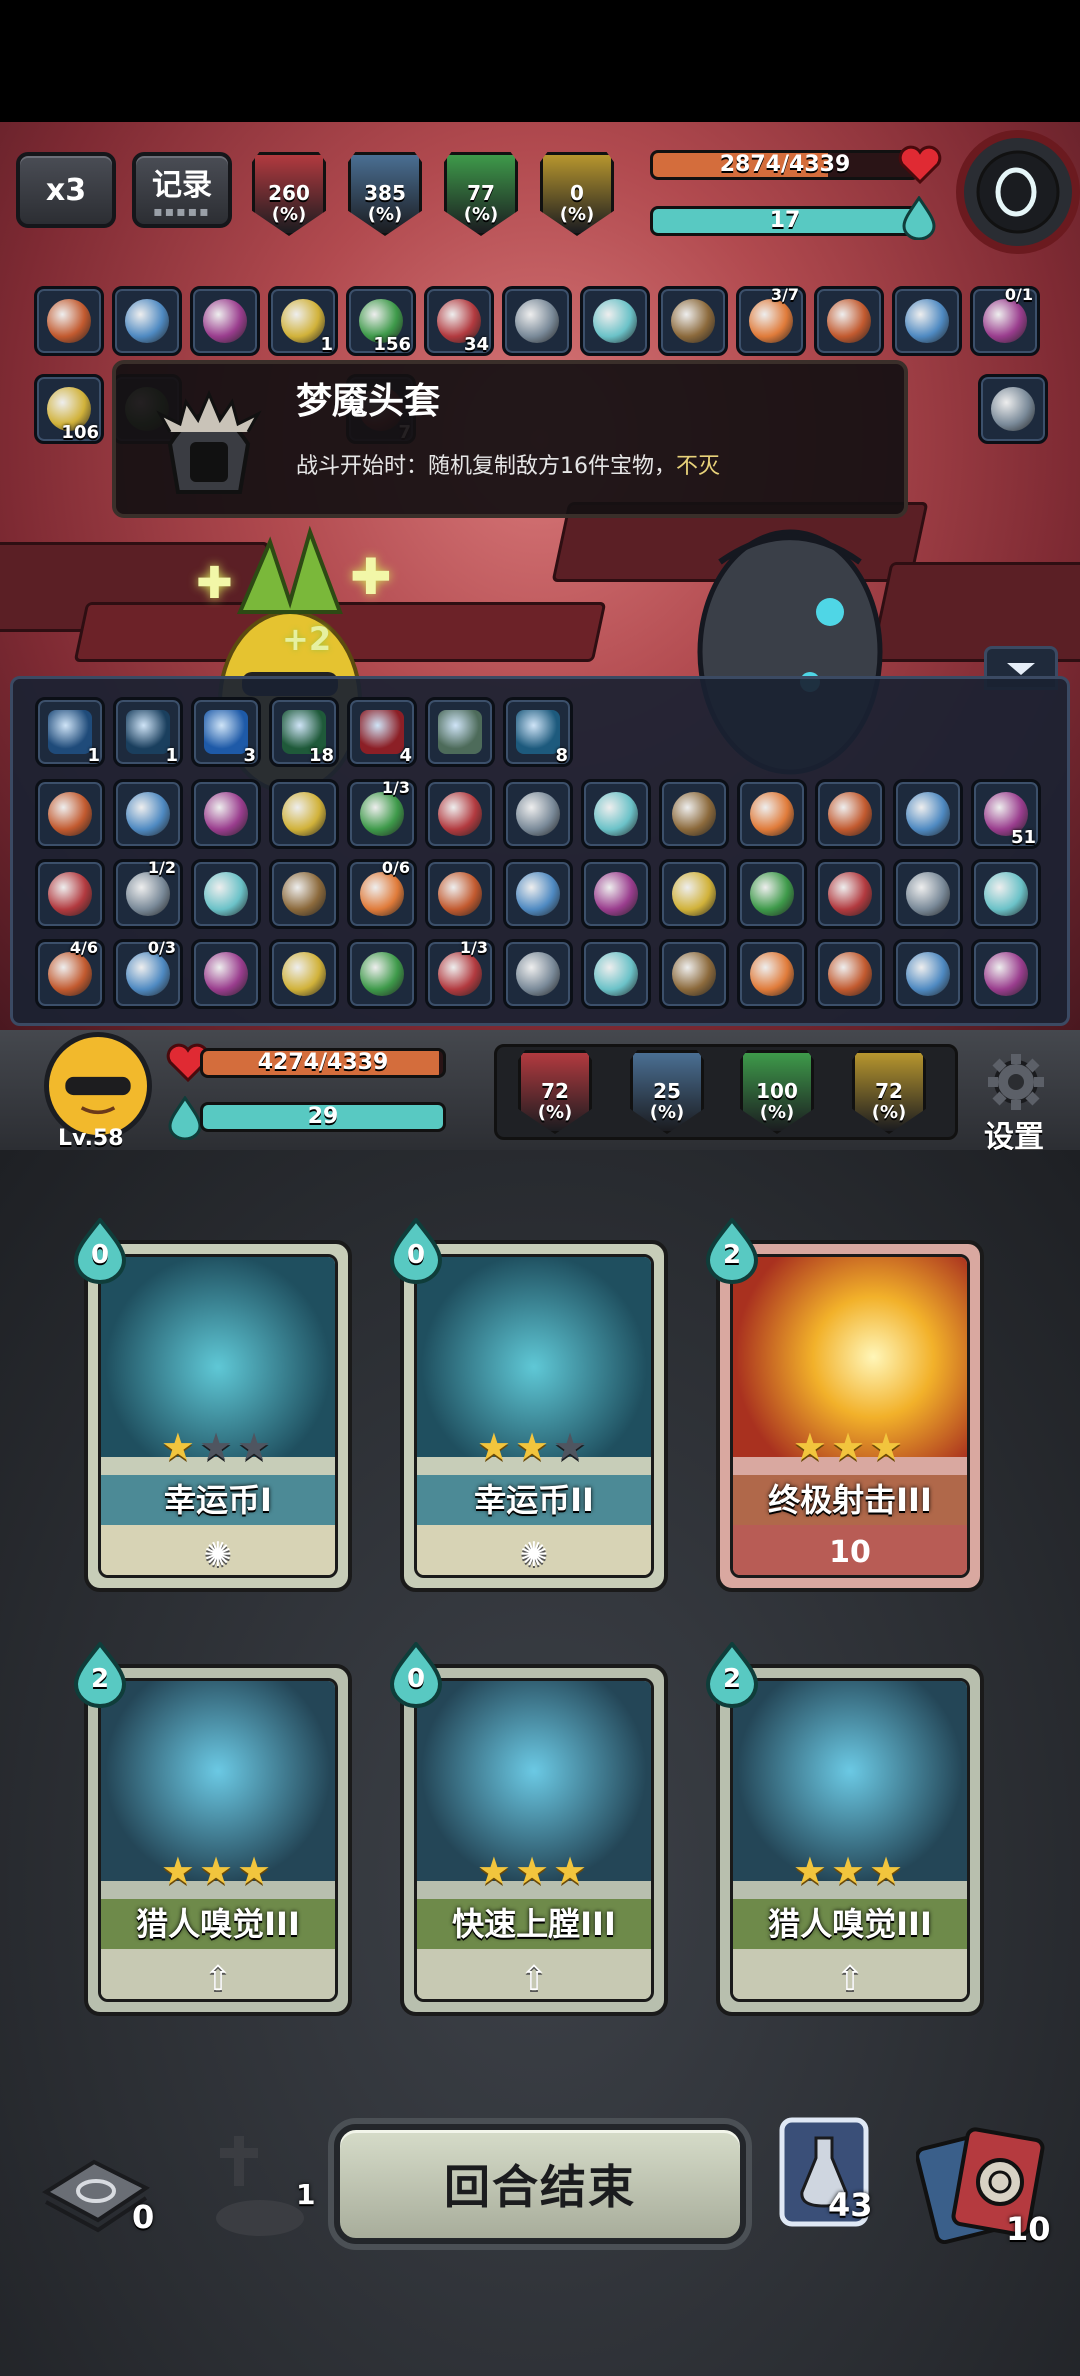  I want to click on relic-count: 1, so click(326, 344).